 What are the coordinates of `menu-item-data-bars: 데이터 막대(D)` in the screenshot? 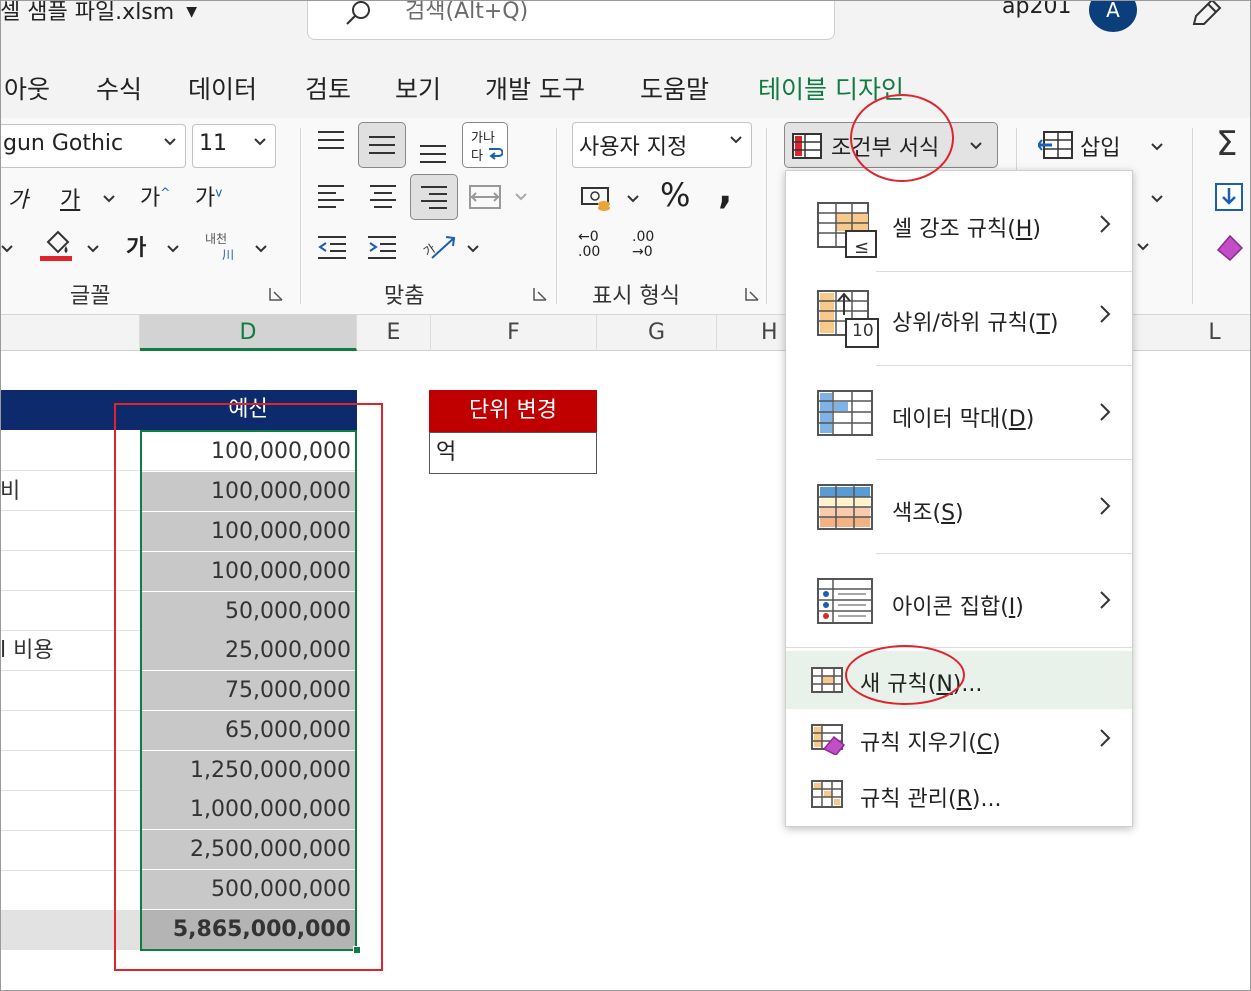 It's located at (959, 413).